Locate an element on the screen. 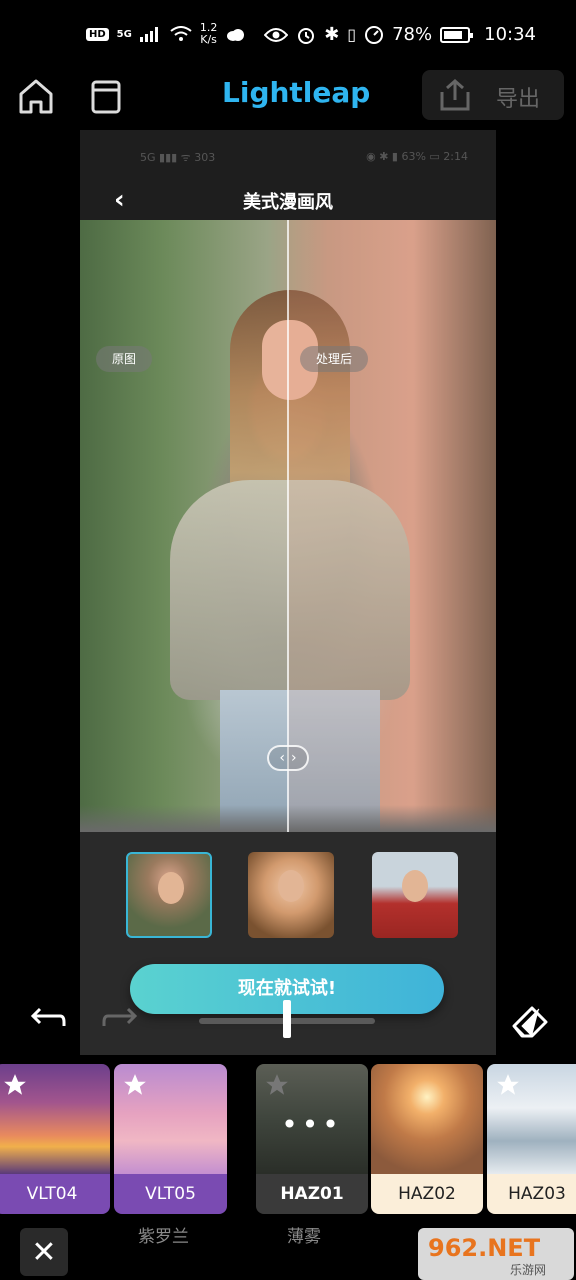 Image resolution: width=576 pixels, height=1280 pixels. home-button is located at coordinates (36, 96).